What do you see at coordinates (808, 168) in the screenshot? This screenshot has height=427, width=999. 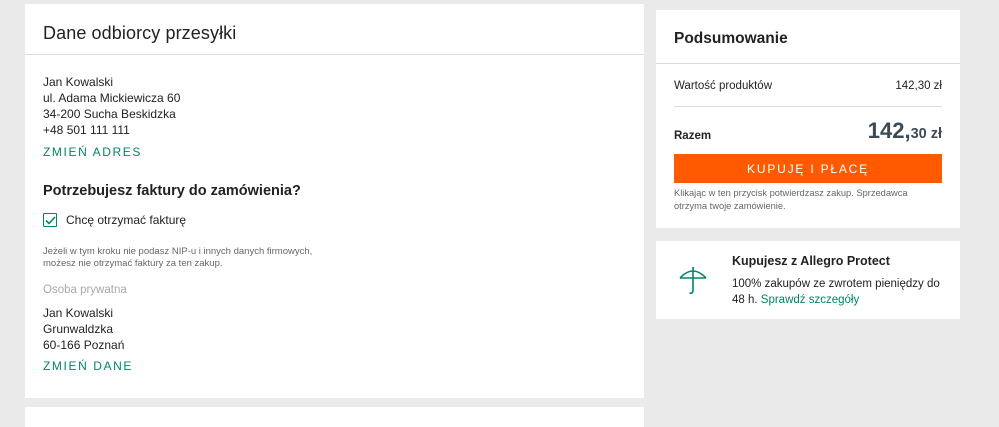 I see `buy-and-pay-button: KUPUJĘ I PŁACĘ` at bounding box center [808, 168].